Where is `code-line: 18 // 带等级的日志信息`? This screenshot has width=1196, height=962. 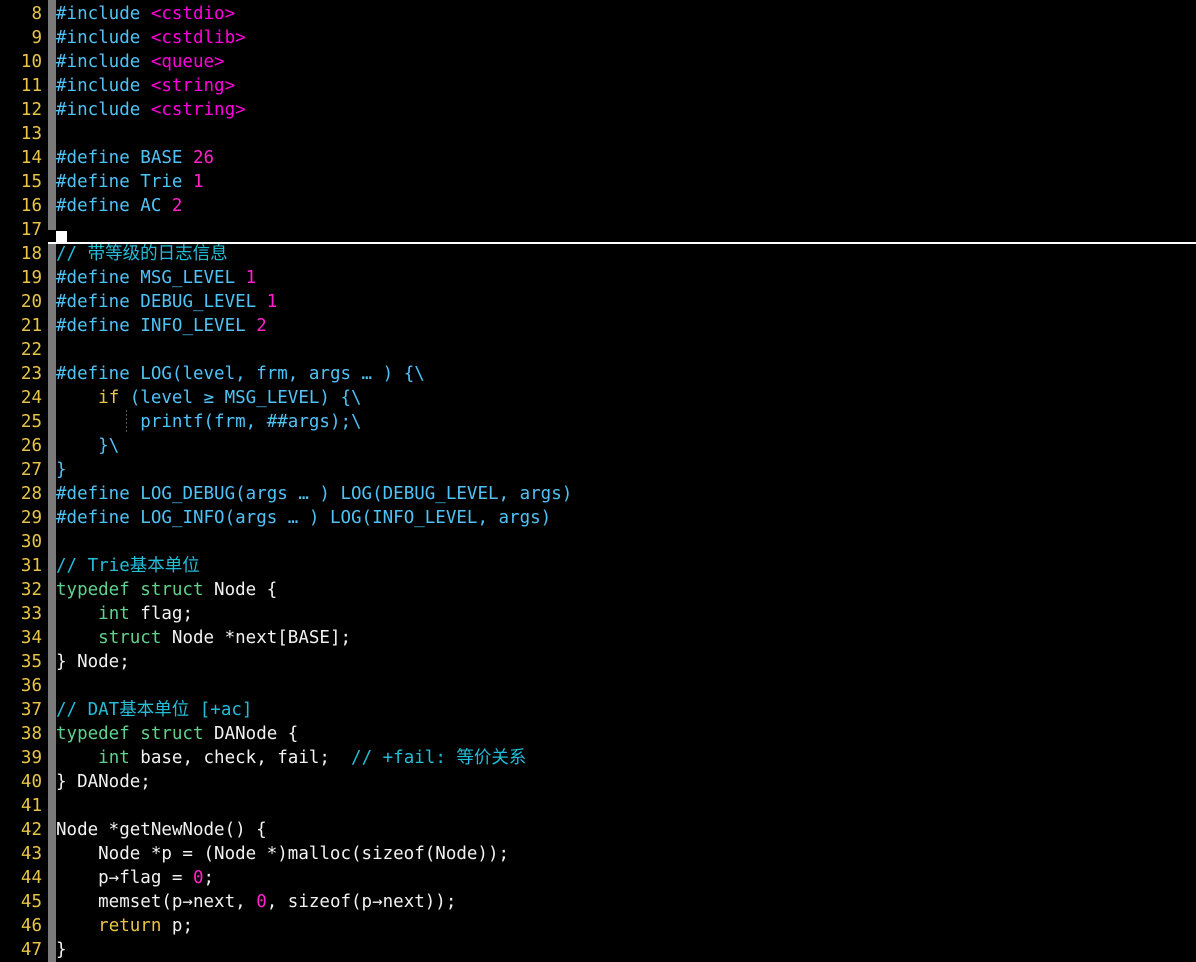 code-line: 18 // 带等级的日志信息 is located at coordinates (598, 248).